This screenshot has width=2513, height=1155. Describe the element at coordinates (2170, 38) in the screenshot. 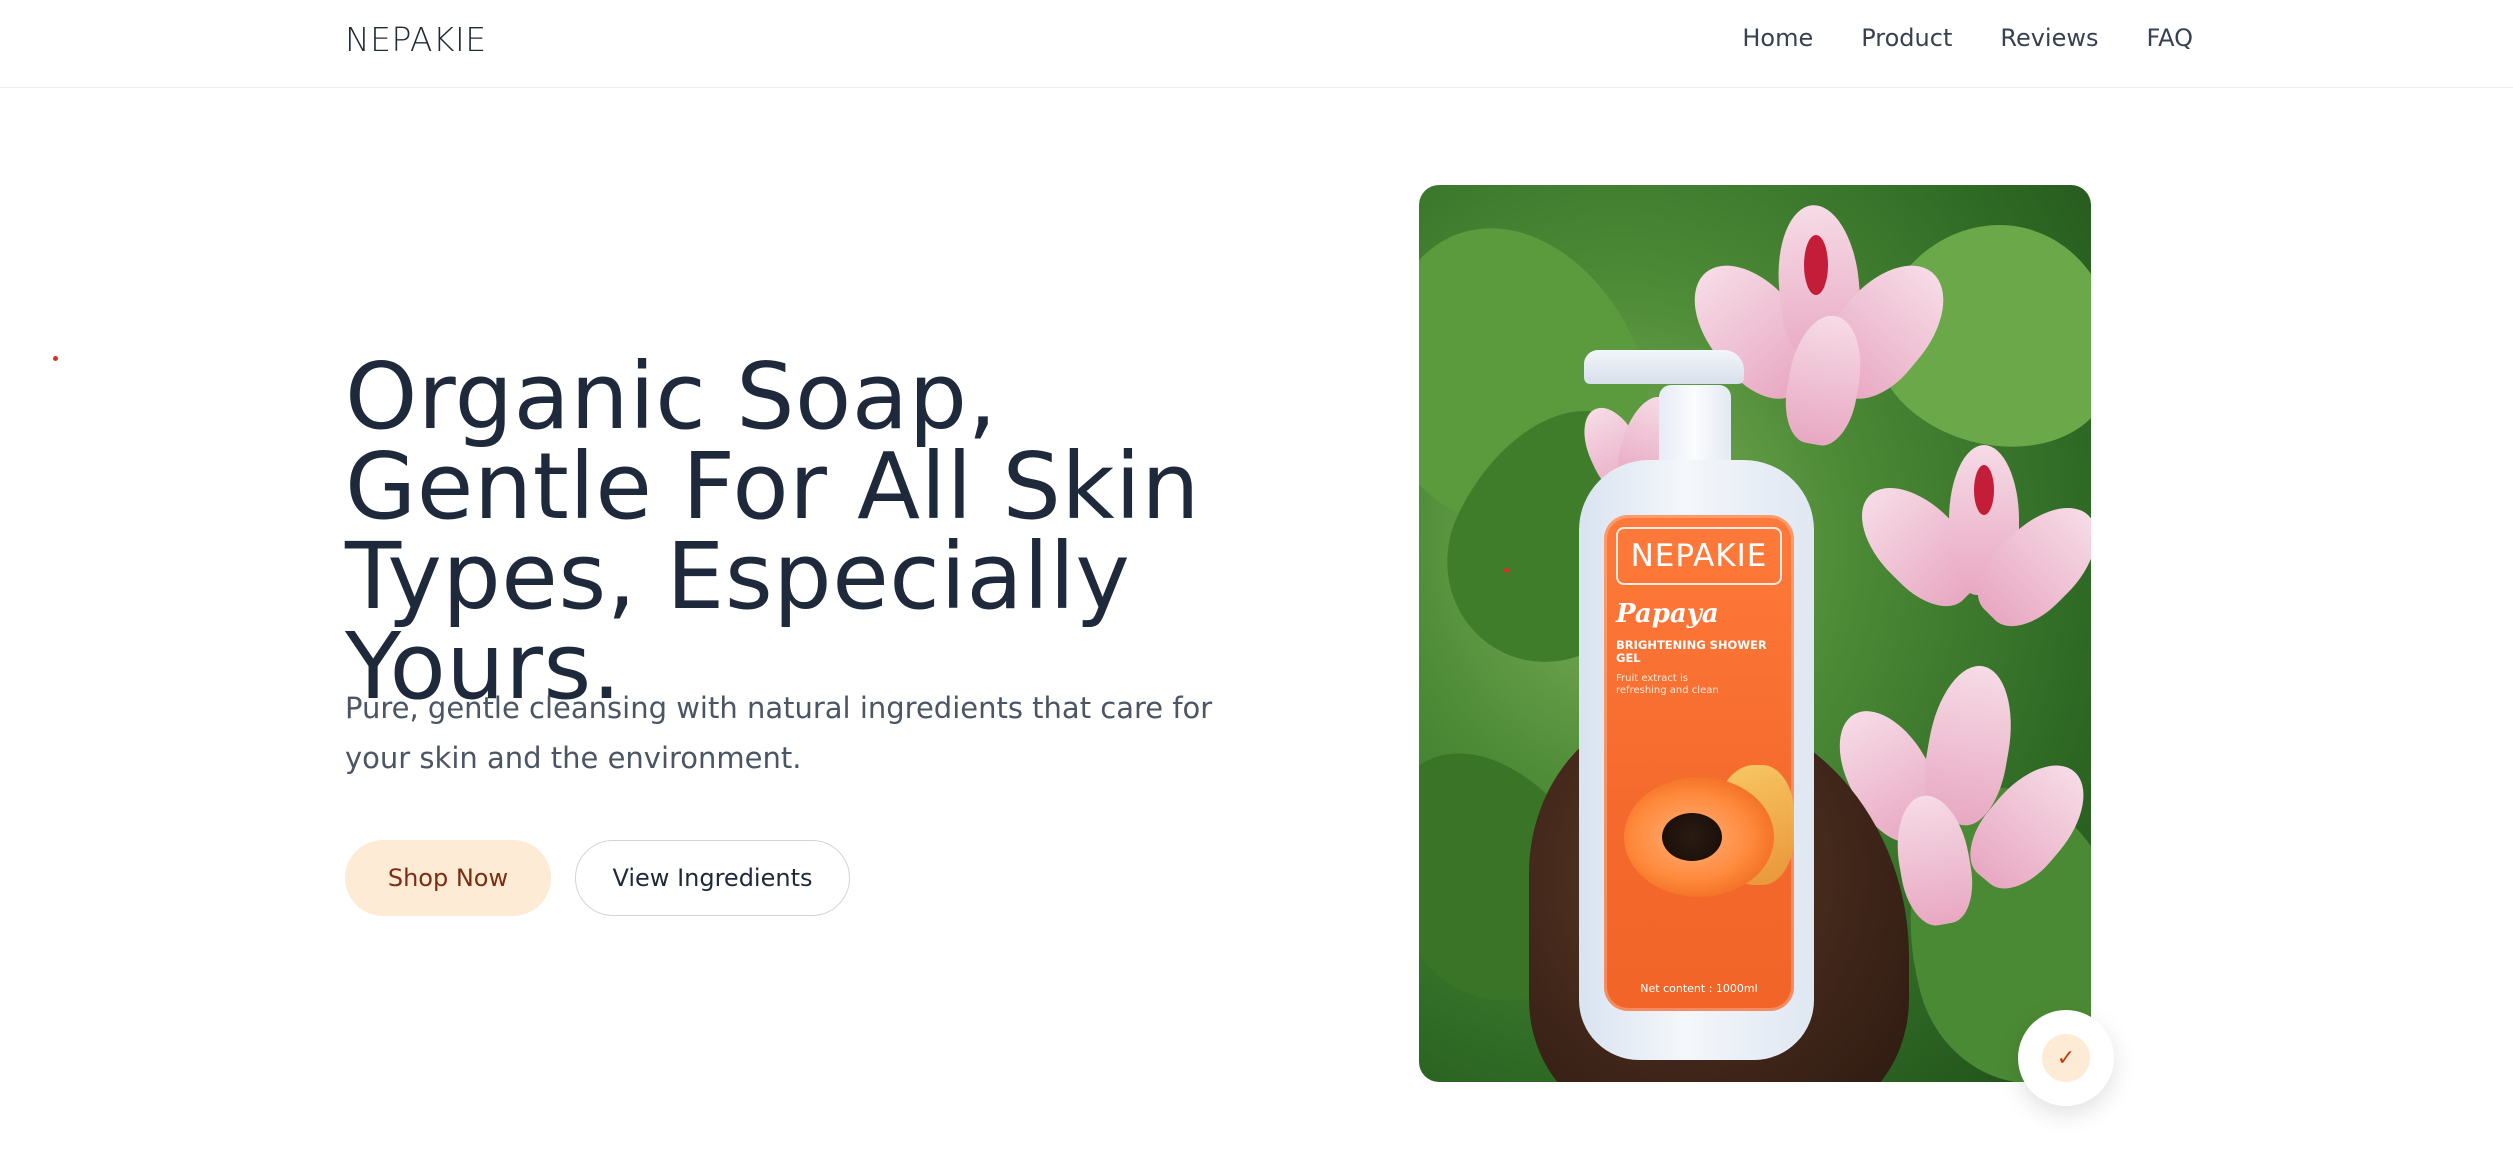

I see `nav-faq: FAQ` at that location.